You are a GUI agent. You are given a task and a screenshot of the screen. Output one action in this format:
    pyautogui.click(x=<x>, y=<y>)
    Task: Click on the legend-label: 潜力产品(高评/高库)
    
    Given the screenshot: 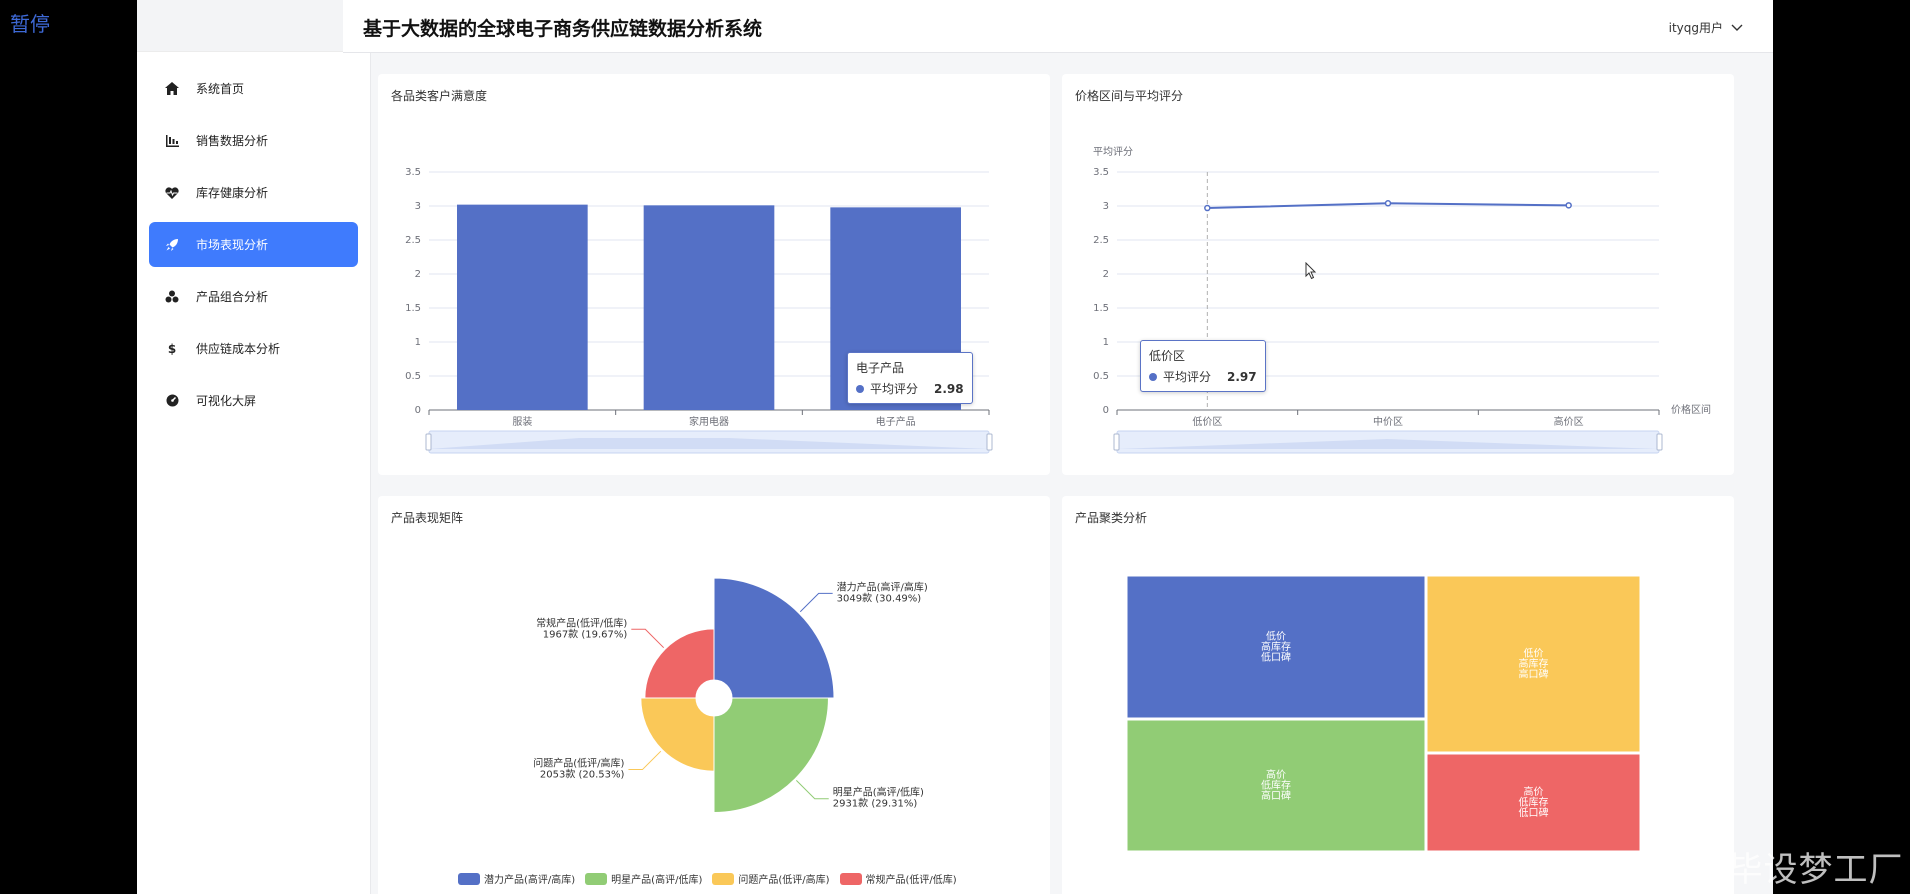 What is the action you would take?
    pyautogui.click(x=530, y=880)
    